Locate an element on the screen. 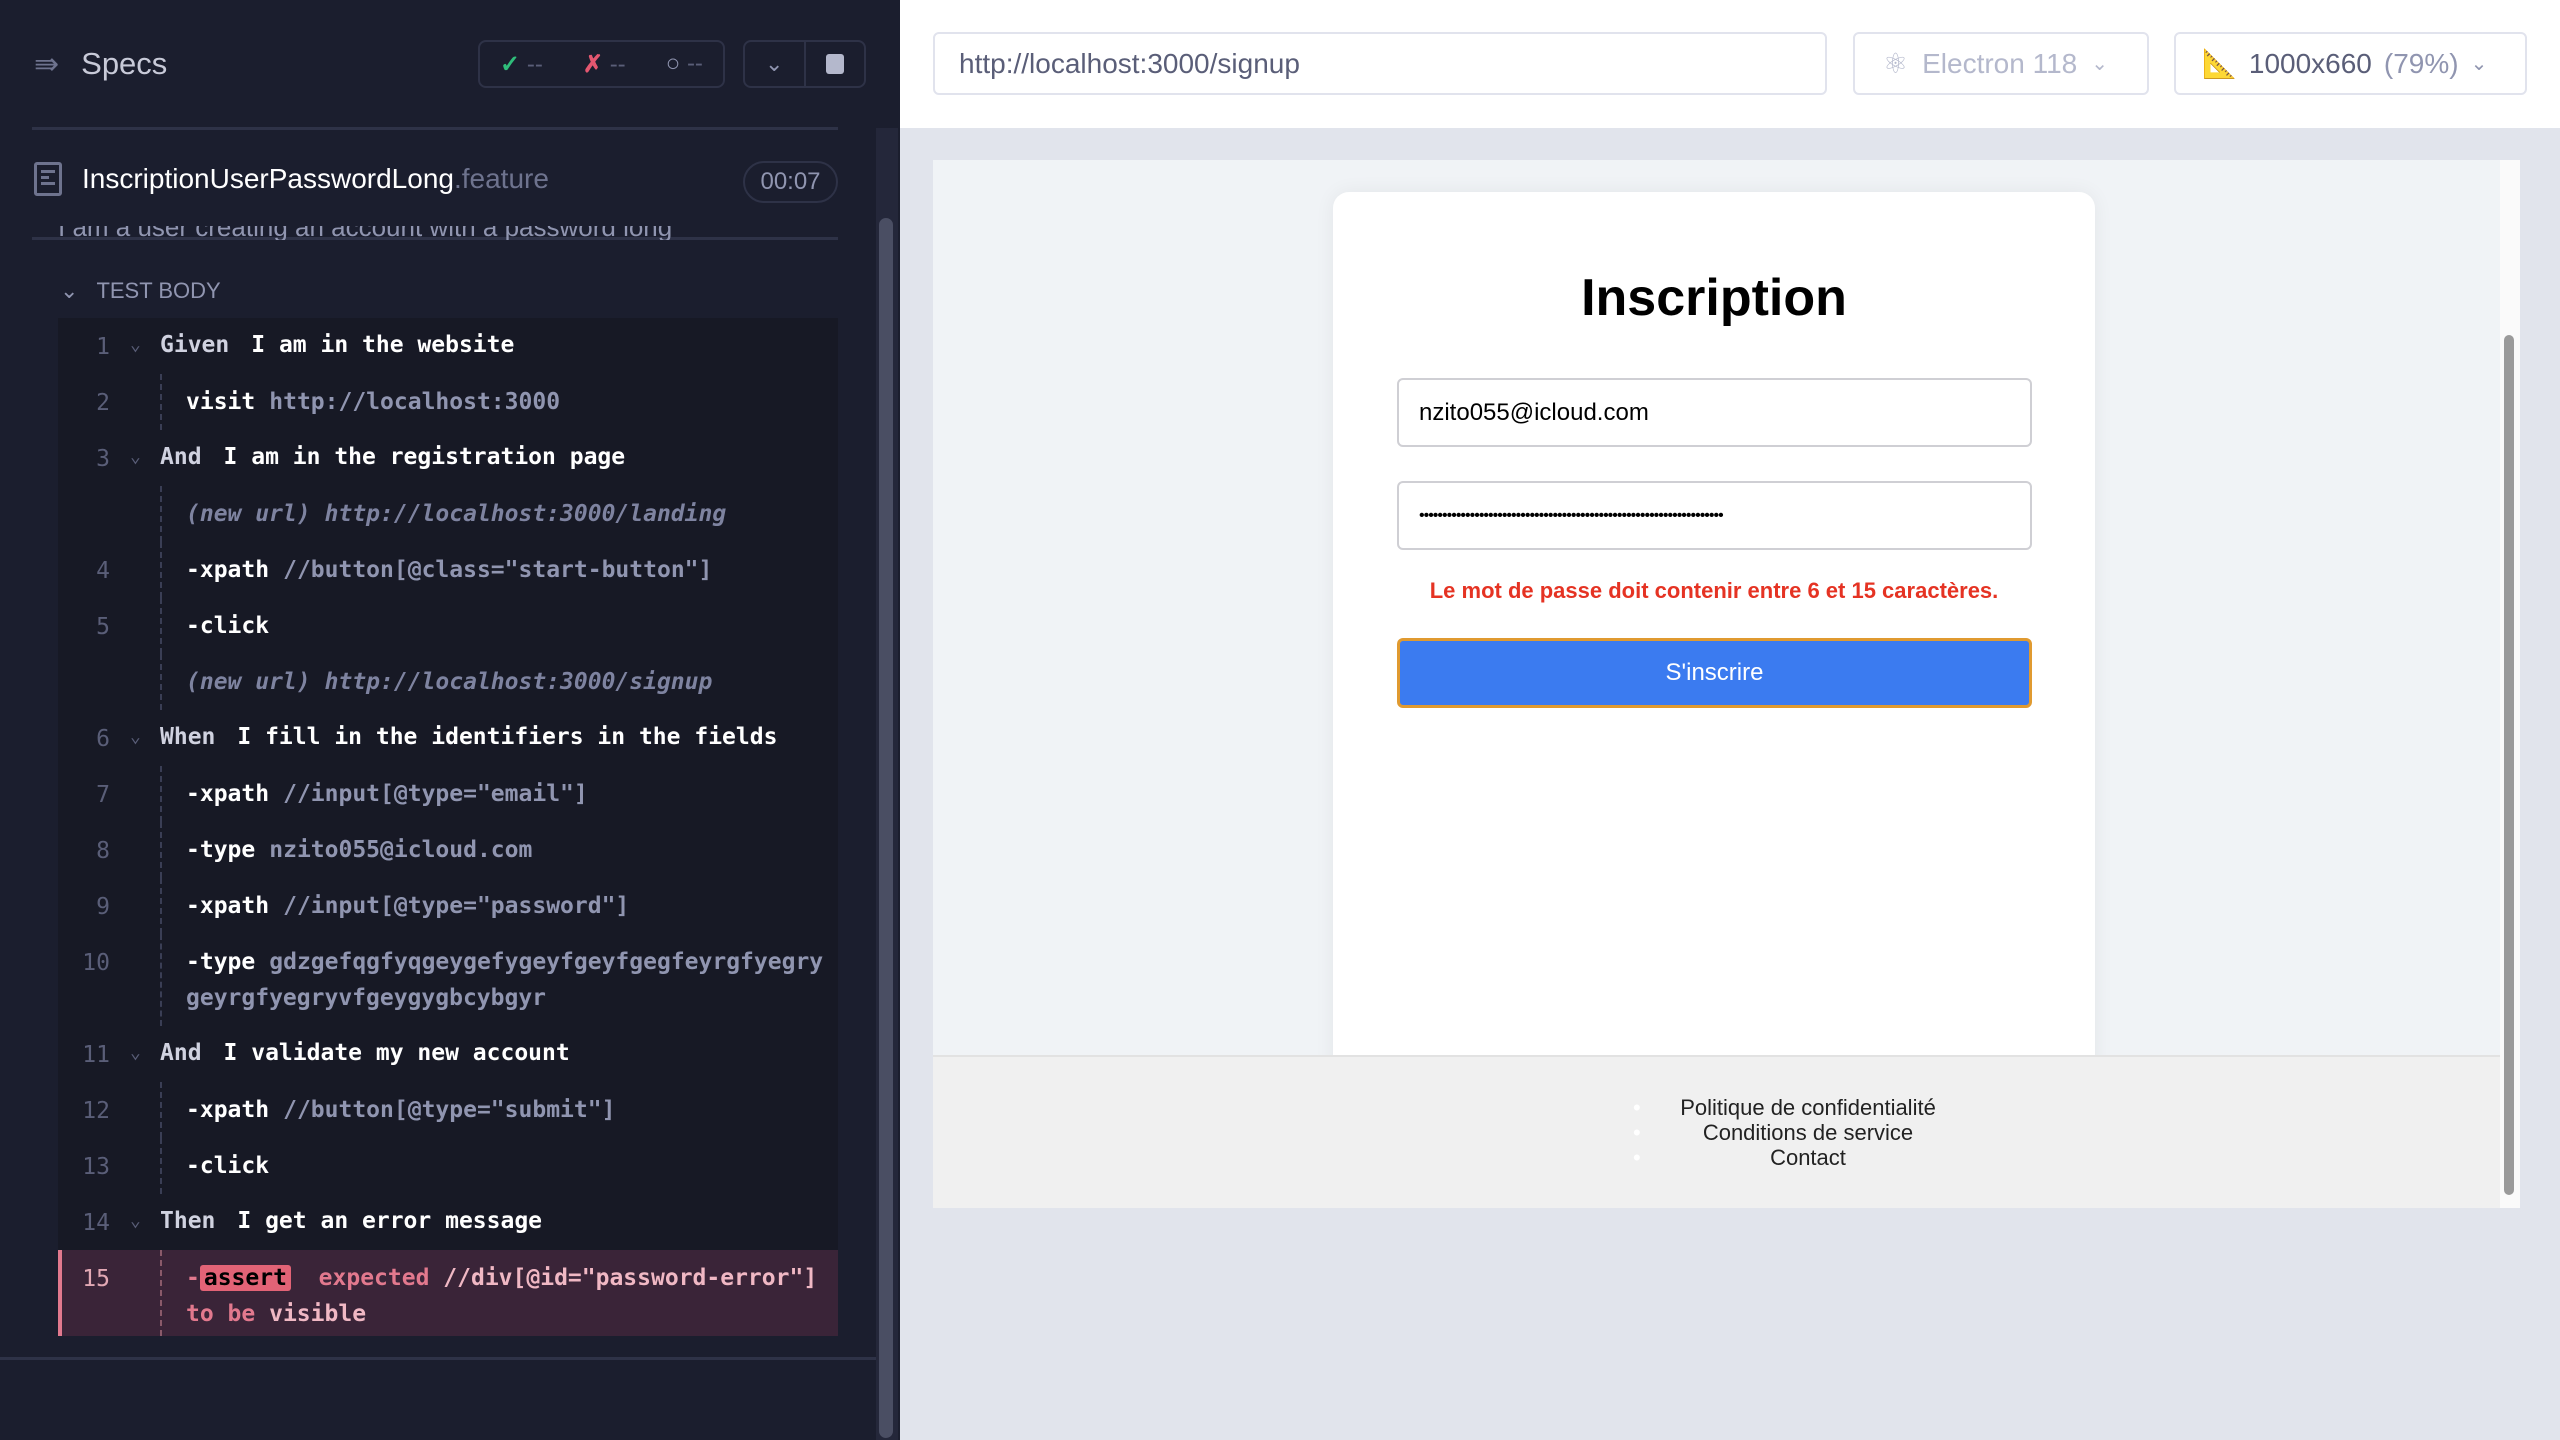  step-keyword: Given I am in the website is located at coordinates (337, 345).